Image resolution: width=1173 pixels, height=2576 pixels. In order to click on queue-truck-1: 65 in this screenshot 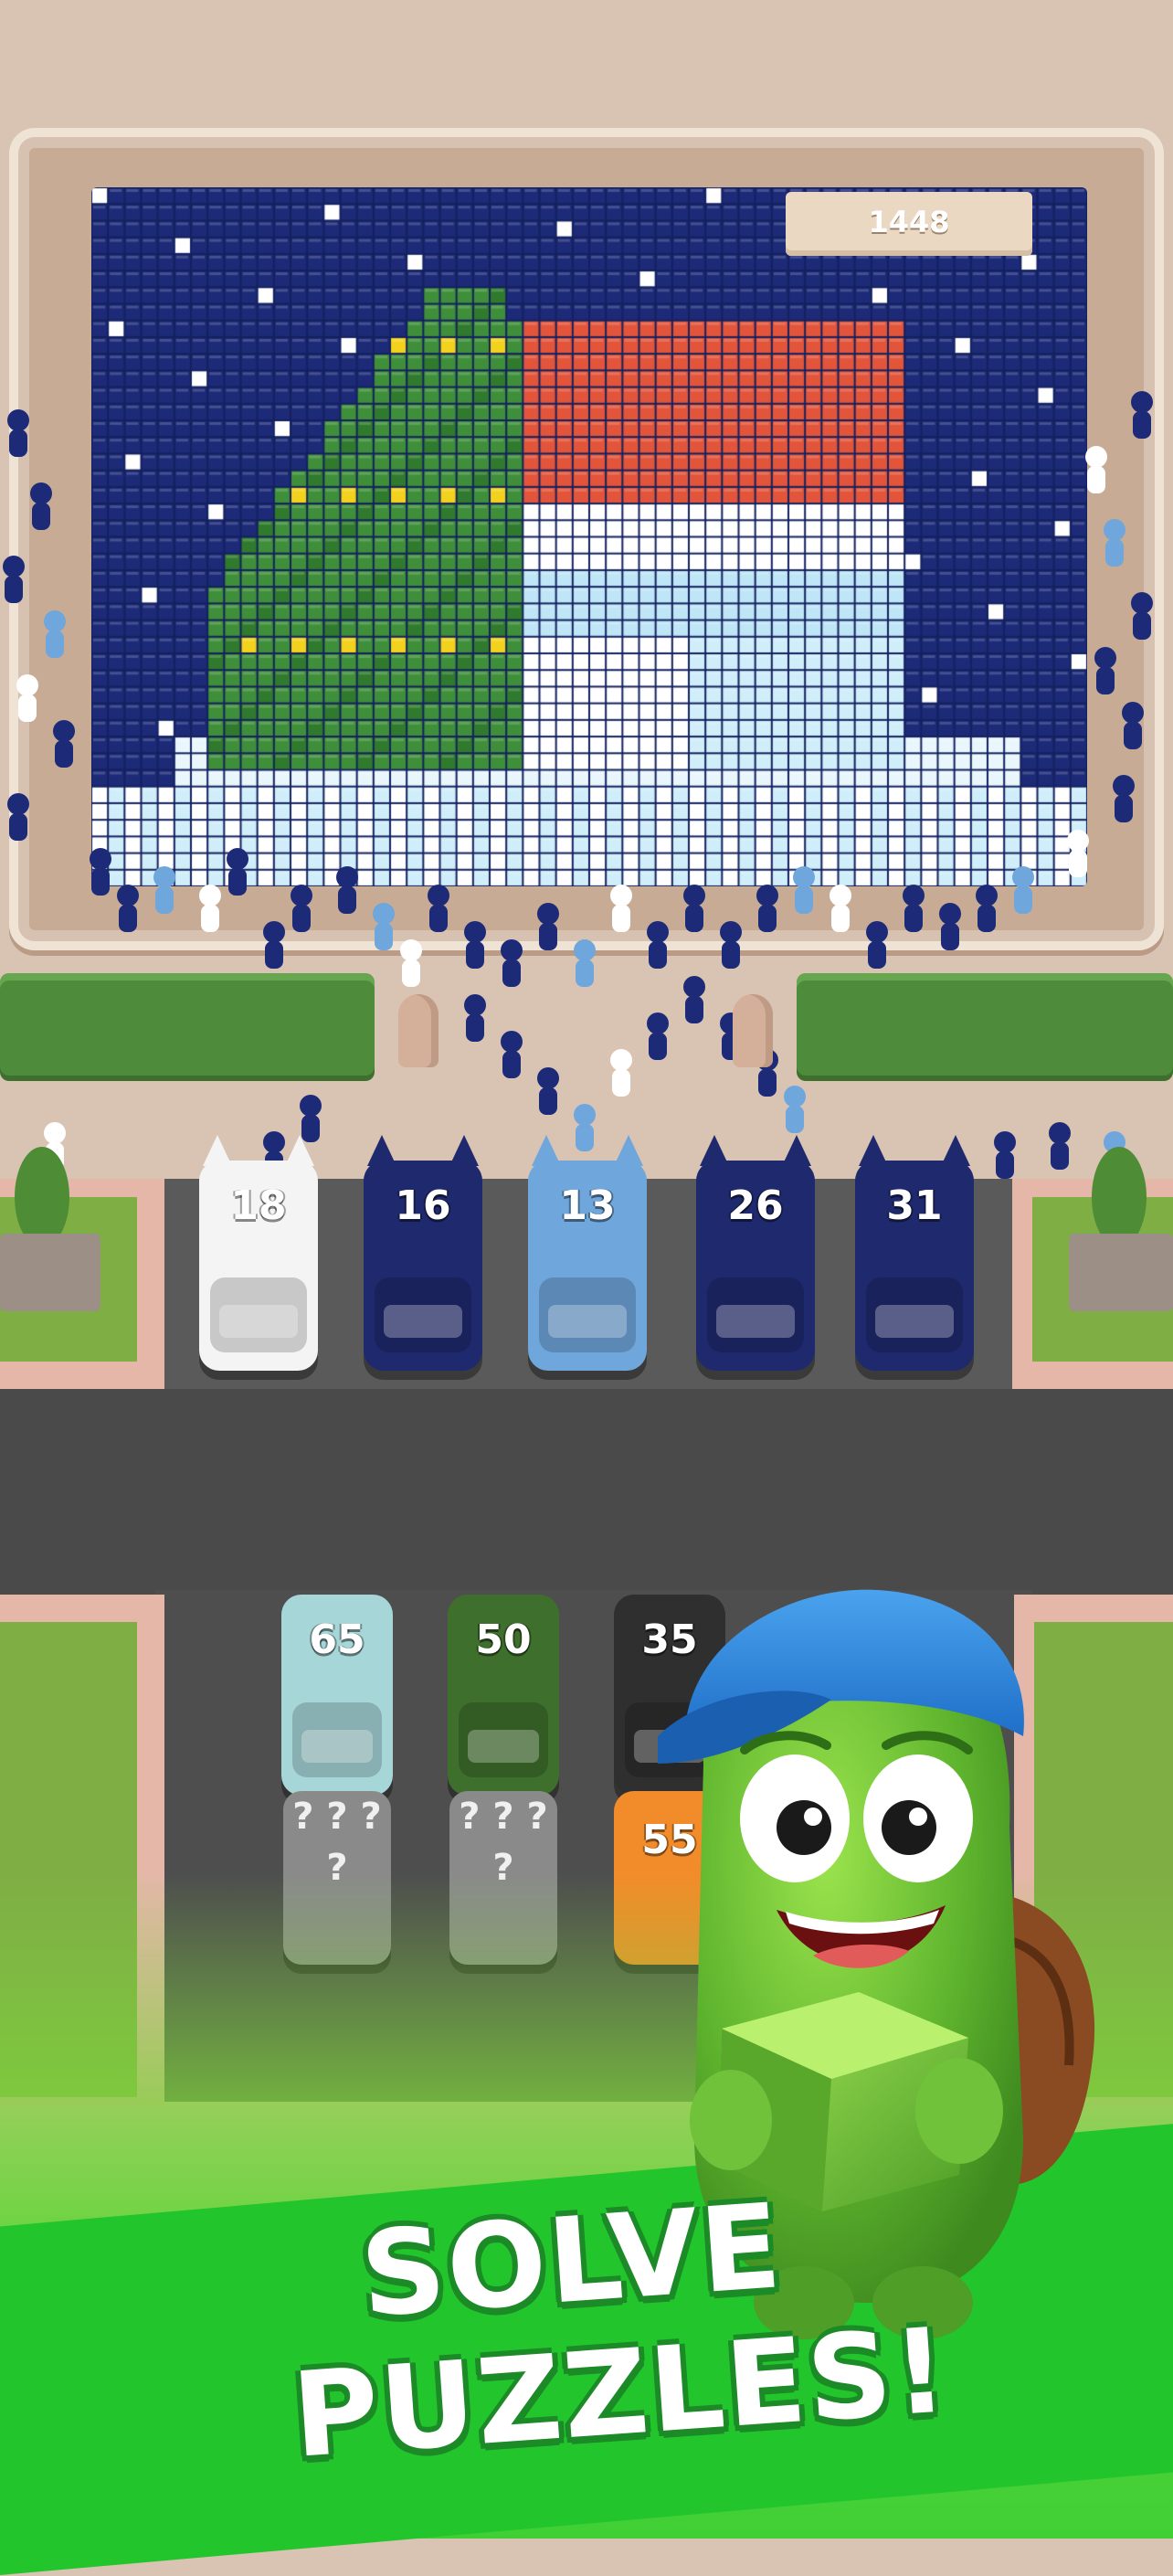, I will do `click(337, 1695)`.